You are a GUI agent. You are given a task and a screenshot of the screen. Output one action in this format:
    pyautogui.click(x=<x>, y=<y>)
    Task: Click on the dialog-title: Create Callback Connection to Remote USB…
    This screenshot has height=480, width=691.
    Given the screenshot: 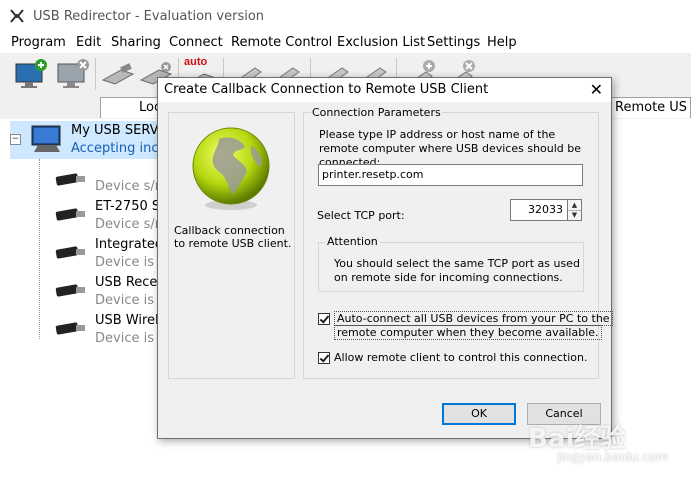 What is the action you would take?
    pyautogui.click(x=326, y=89)
    